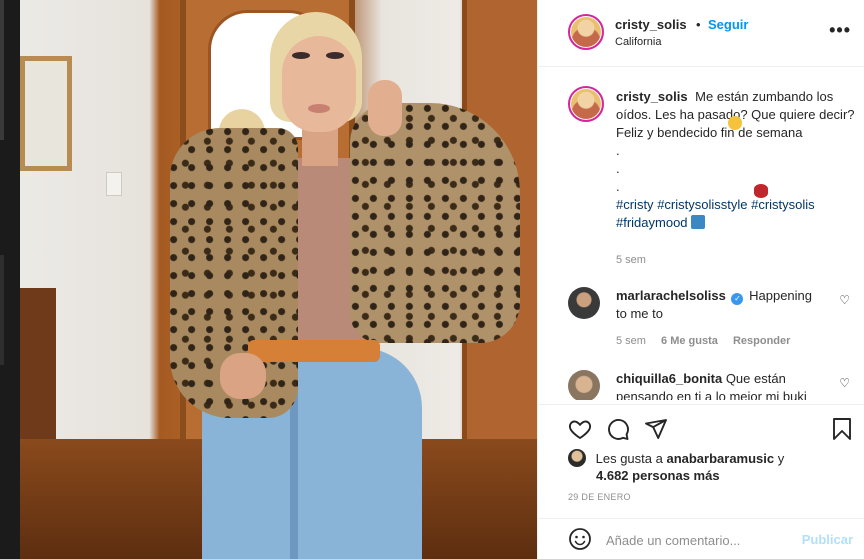 This screenshot has height=559, width=864. I want to click on author-avatar, so click(586, 32).